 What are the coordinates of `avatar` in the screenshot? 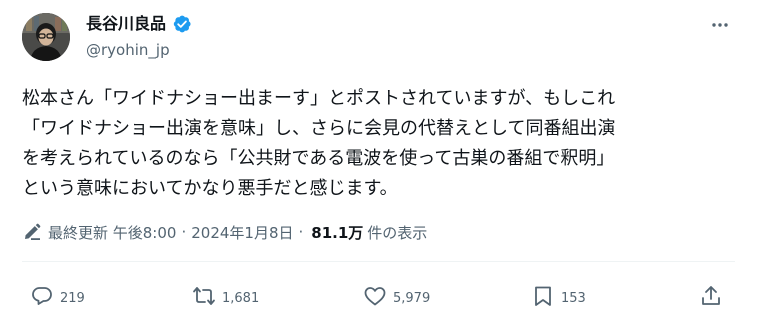 It's located at (46, 37).